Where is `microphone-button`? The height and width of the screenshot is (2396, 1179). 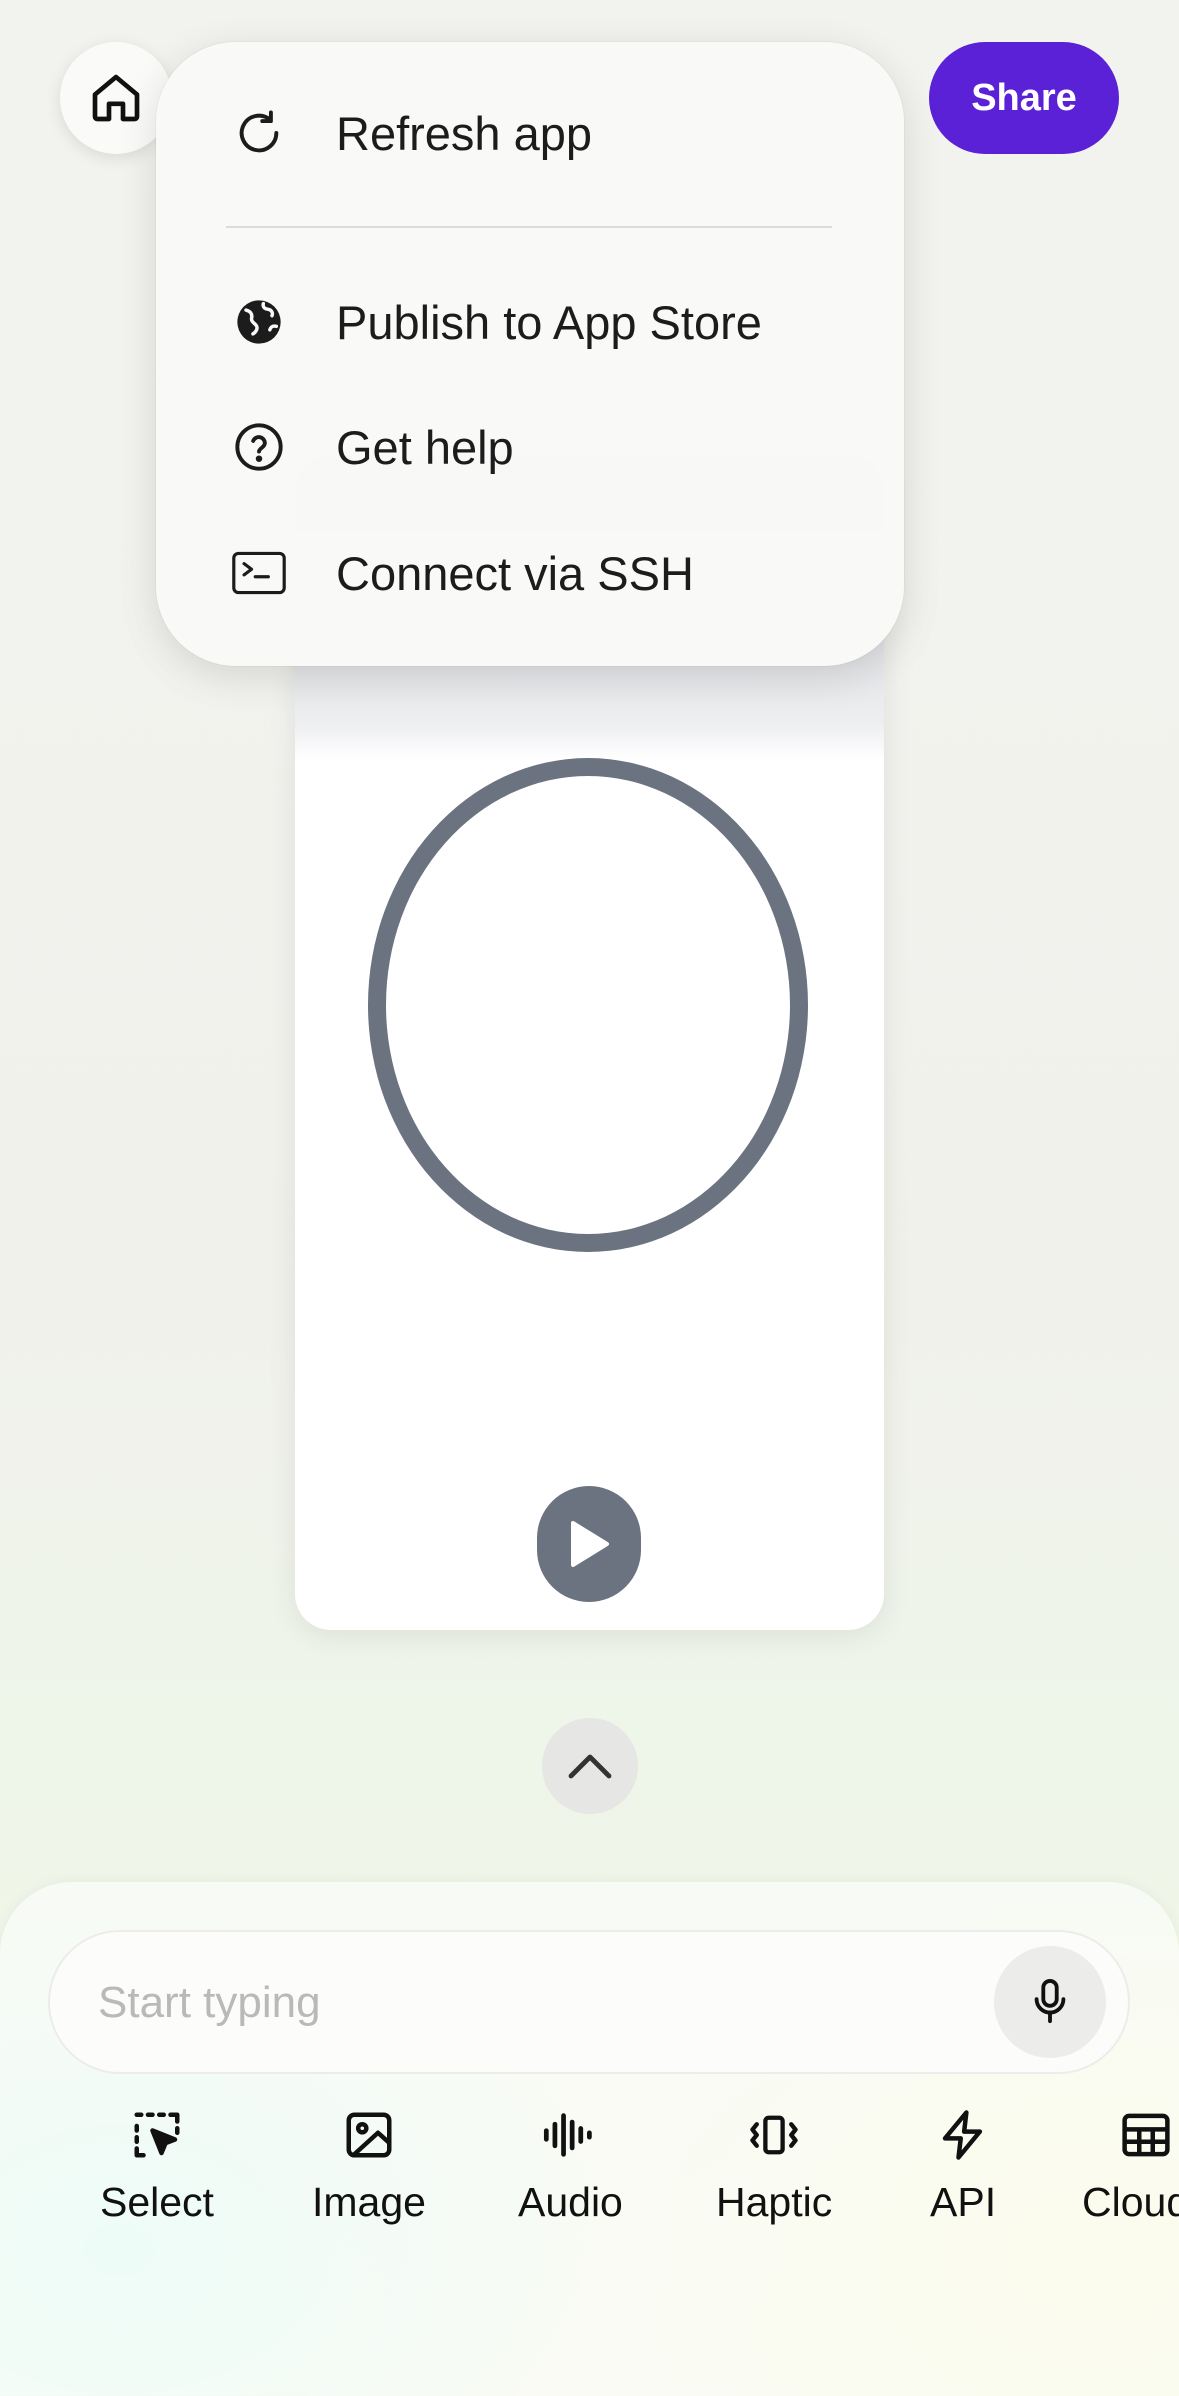 microphone-button is located at coordinates (1050, 2002).